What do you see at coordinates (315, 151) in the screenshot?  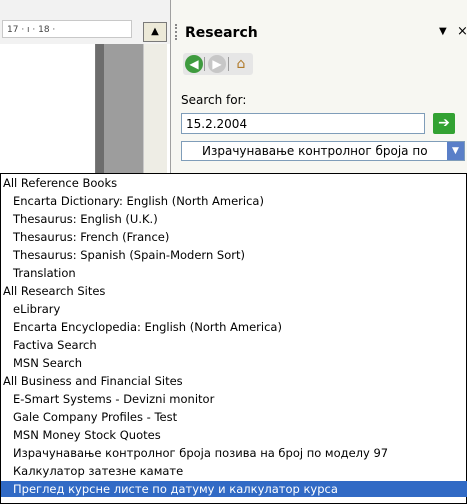 I see `source-select-value: Израчунавање контролног броја по` at bounding box center [315, 151].